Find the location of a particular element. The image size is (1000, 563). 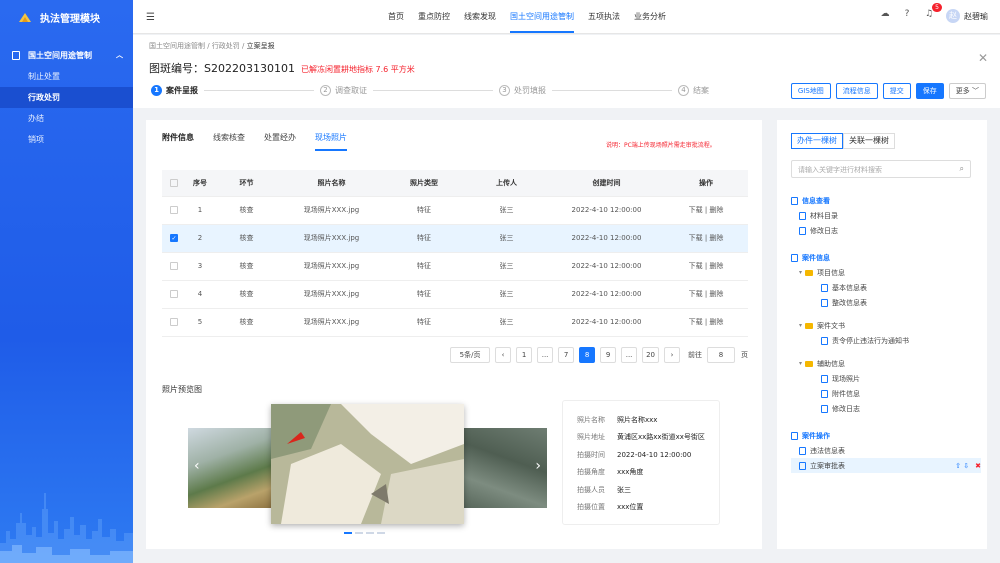

nav-item-analysis: 业务分析 is located at coordinates (650, 17).